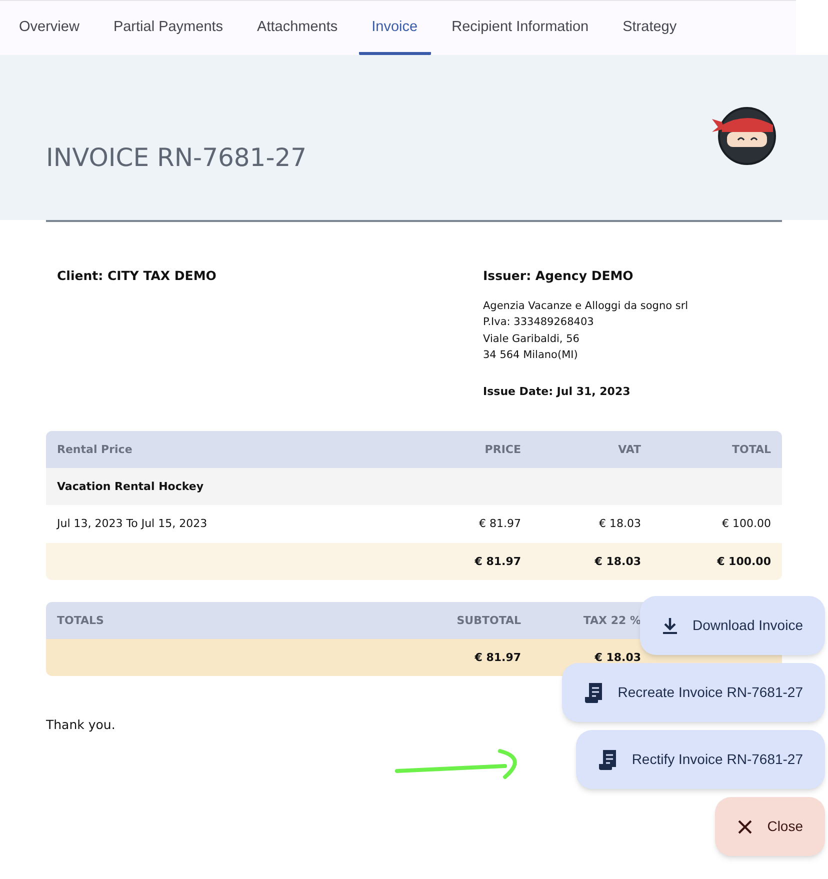 Image resolution: width=828 pixels, height=879 pixels. I want to click on item-group-name: Vacation Rental Hockey, so click(130, 486).